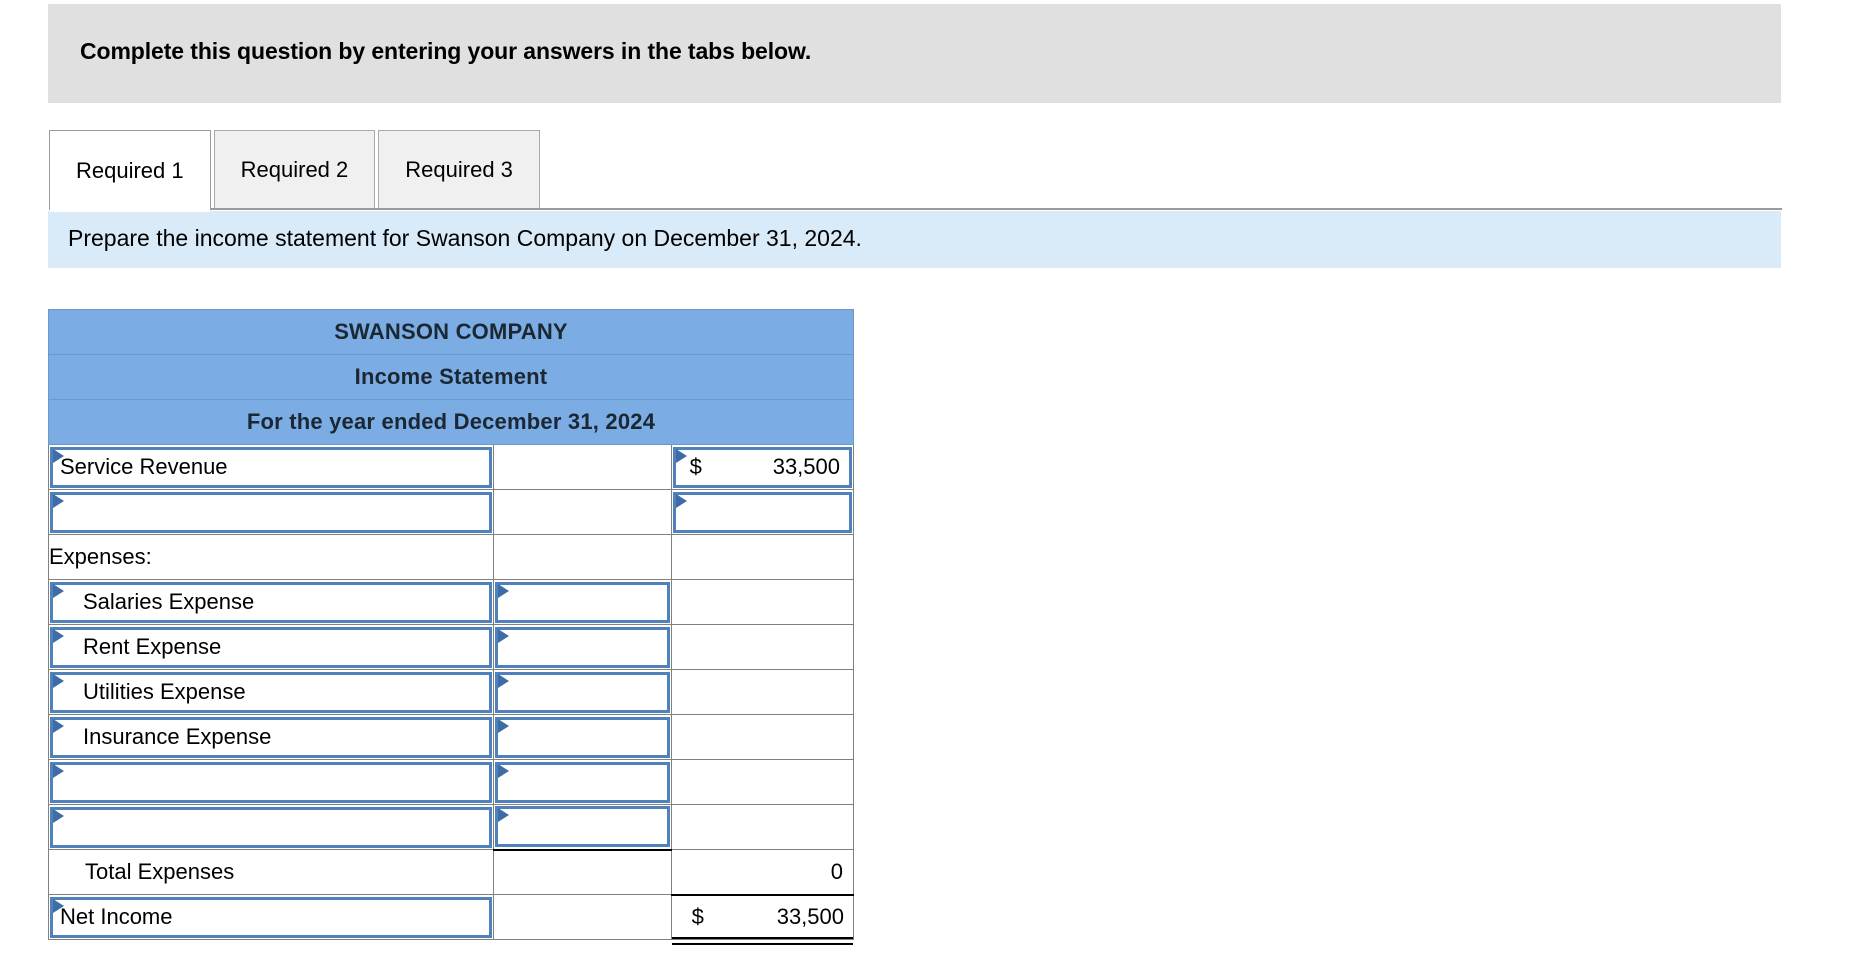 The width and height of the screenshot is (1858, 972). Describe the element at coordinates (762, 602) in the screenshot. I see `value-cell-salaries-expense` at that location.